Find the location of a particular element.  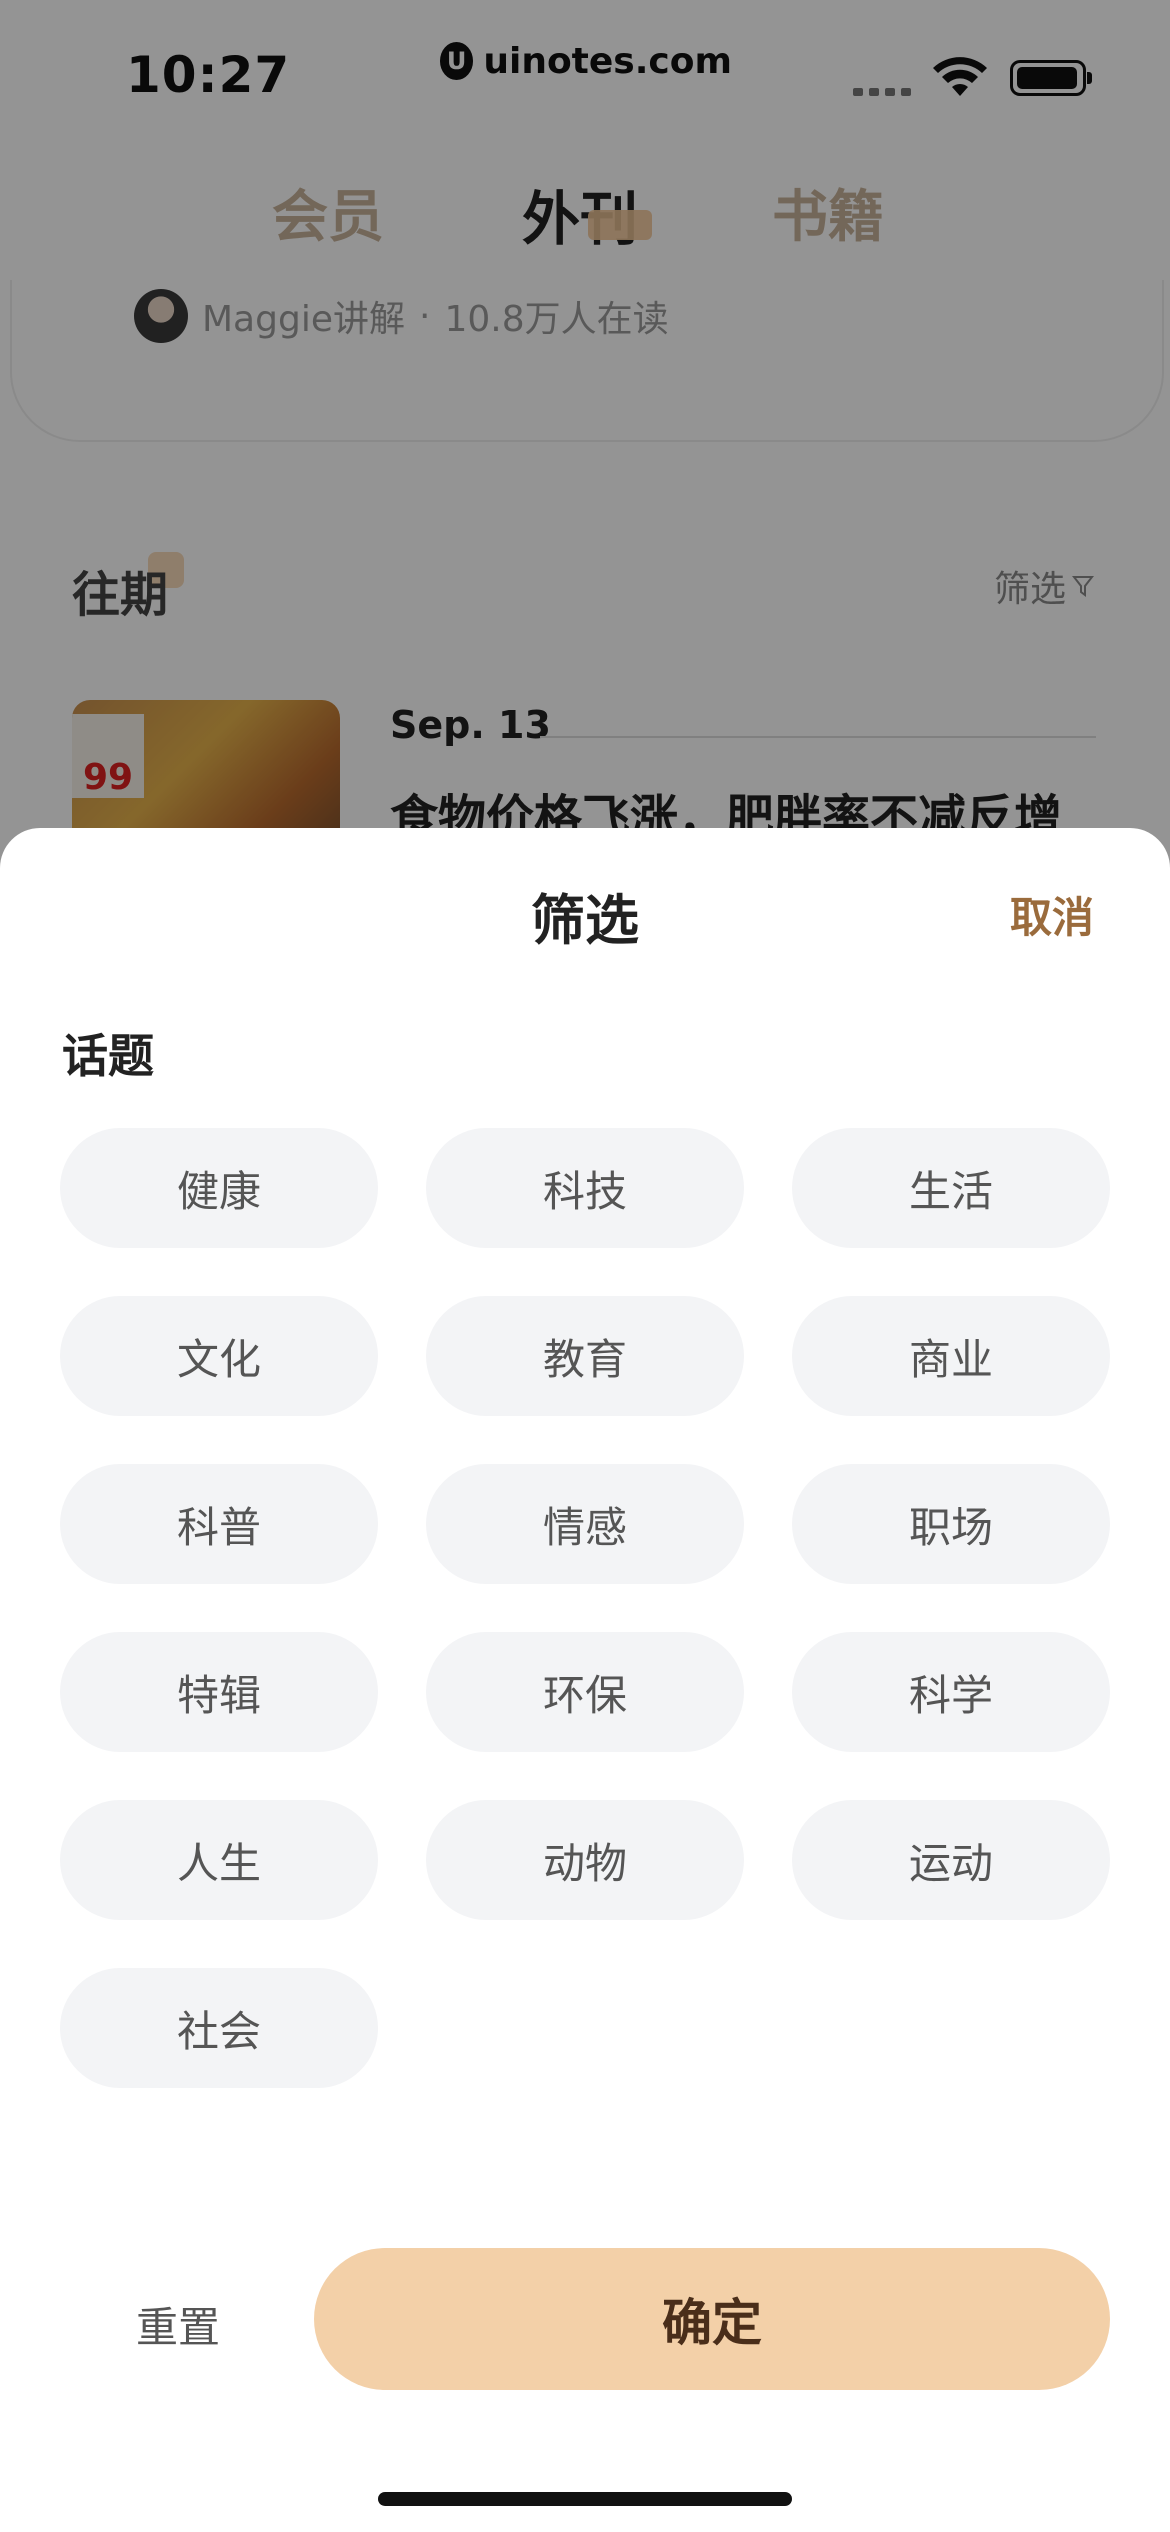

topic-chip: 文化 is located at coordinates (219, 1356).